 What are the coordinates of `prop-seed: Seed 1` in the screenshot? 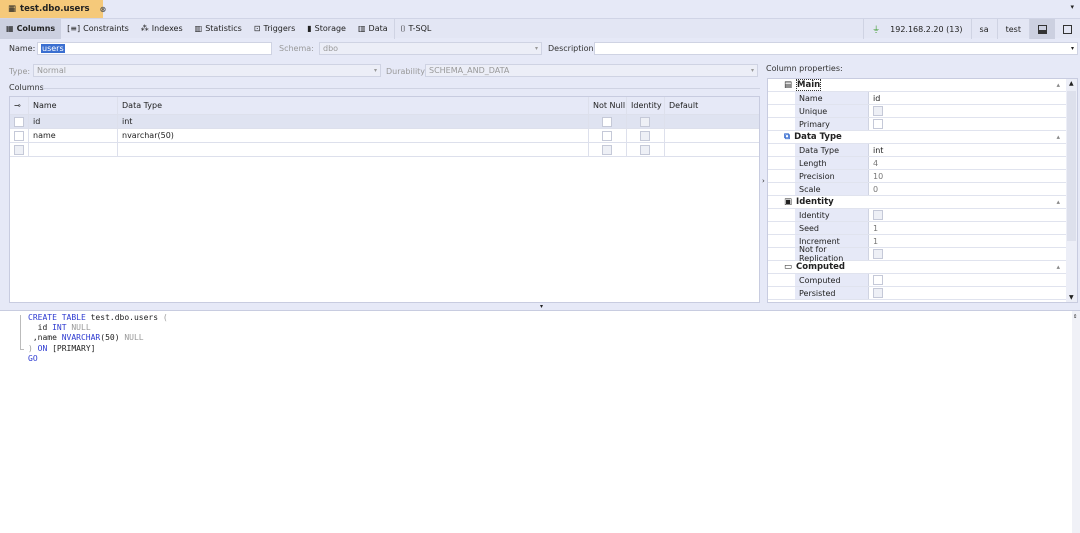 It's located at (917, 228).